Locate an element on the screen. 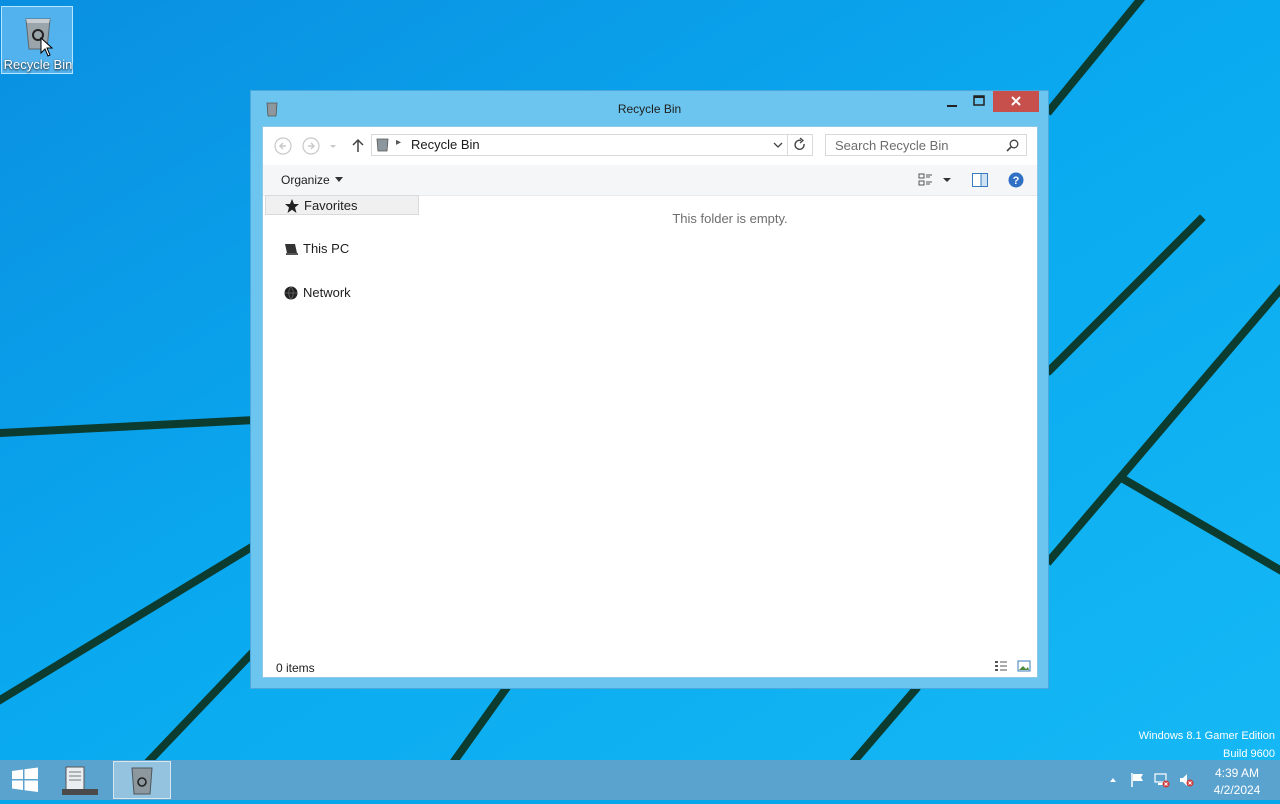  start-button is located at coordinates (25, 780).